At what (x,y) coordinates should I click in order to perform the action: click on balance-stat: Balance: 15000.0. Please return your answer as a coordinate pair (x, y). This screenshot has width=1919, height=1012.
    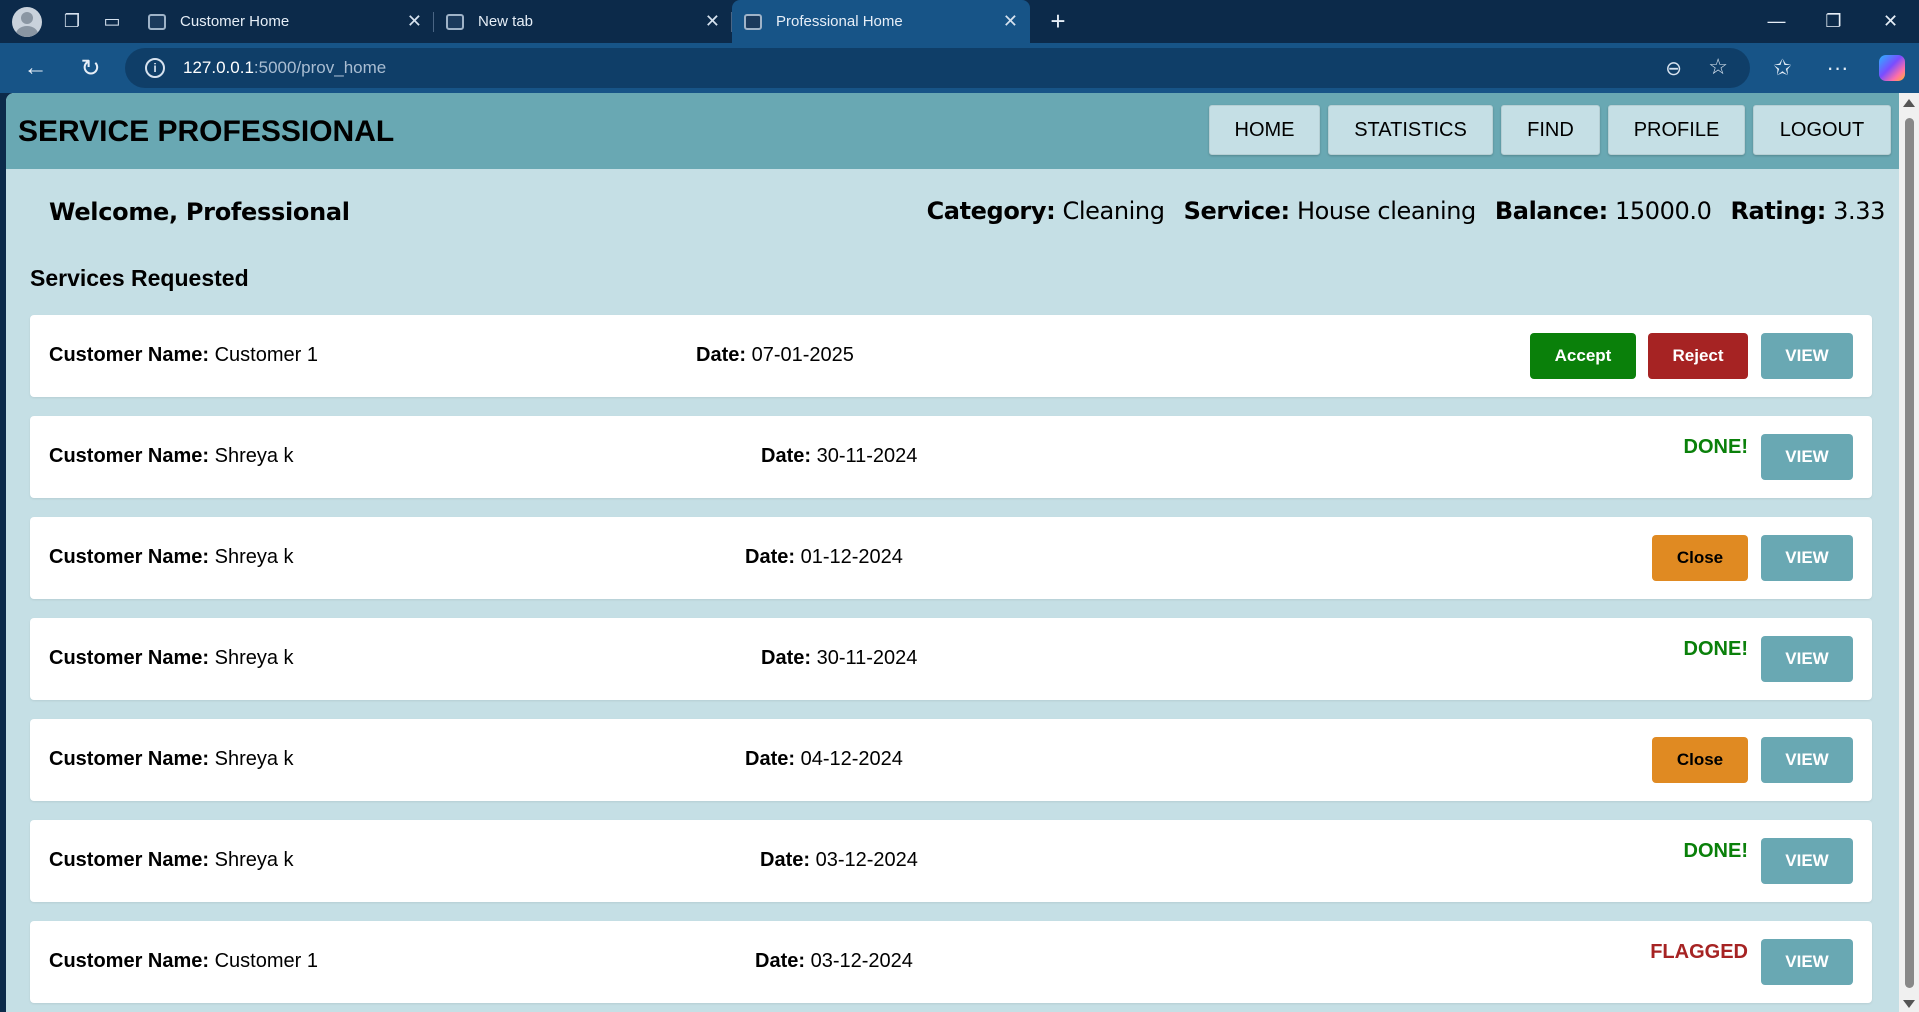
    Looking at the image, I should click on (1603, 211).